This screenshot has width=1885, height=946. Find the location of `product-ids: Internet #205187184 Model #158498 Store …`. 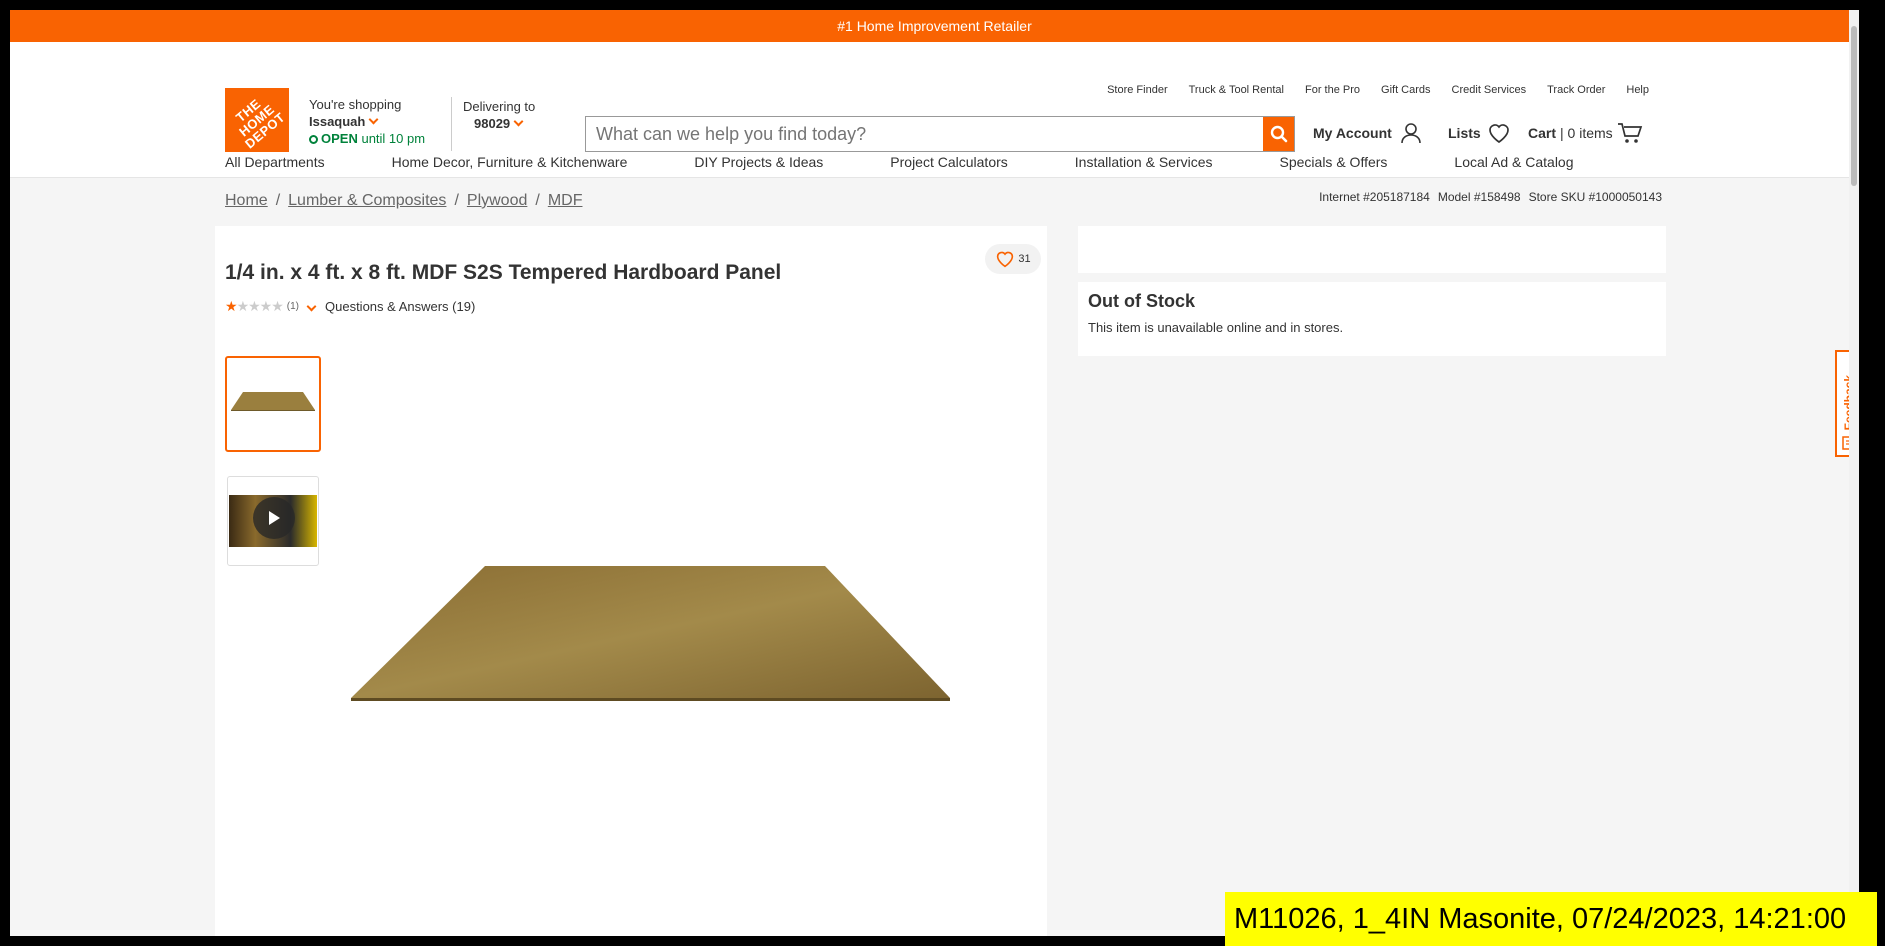

product-ids: Internet #205187184 Model #158498 Store … is located at coordinates (1490, 197).